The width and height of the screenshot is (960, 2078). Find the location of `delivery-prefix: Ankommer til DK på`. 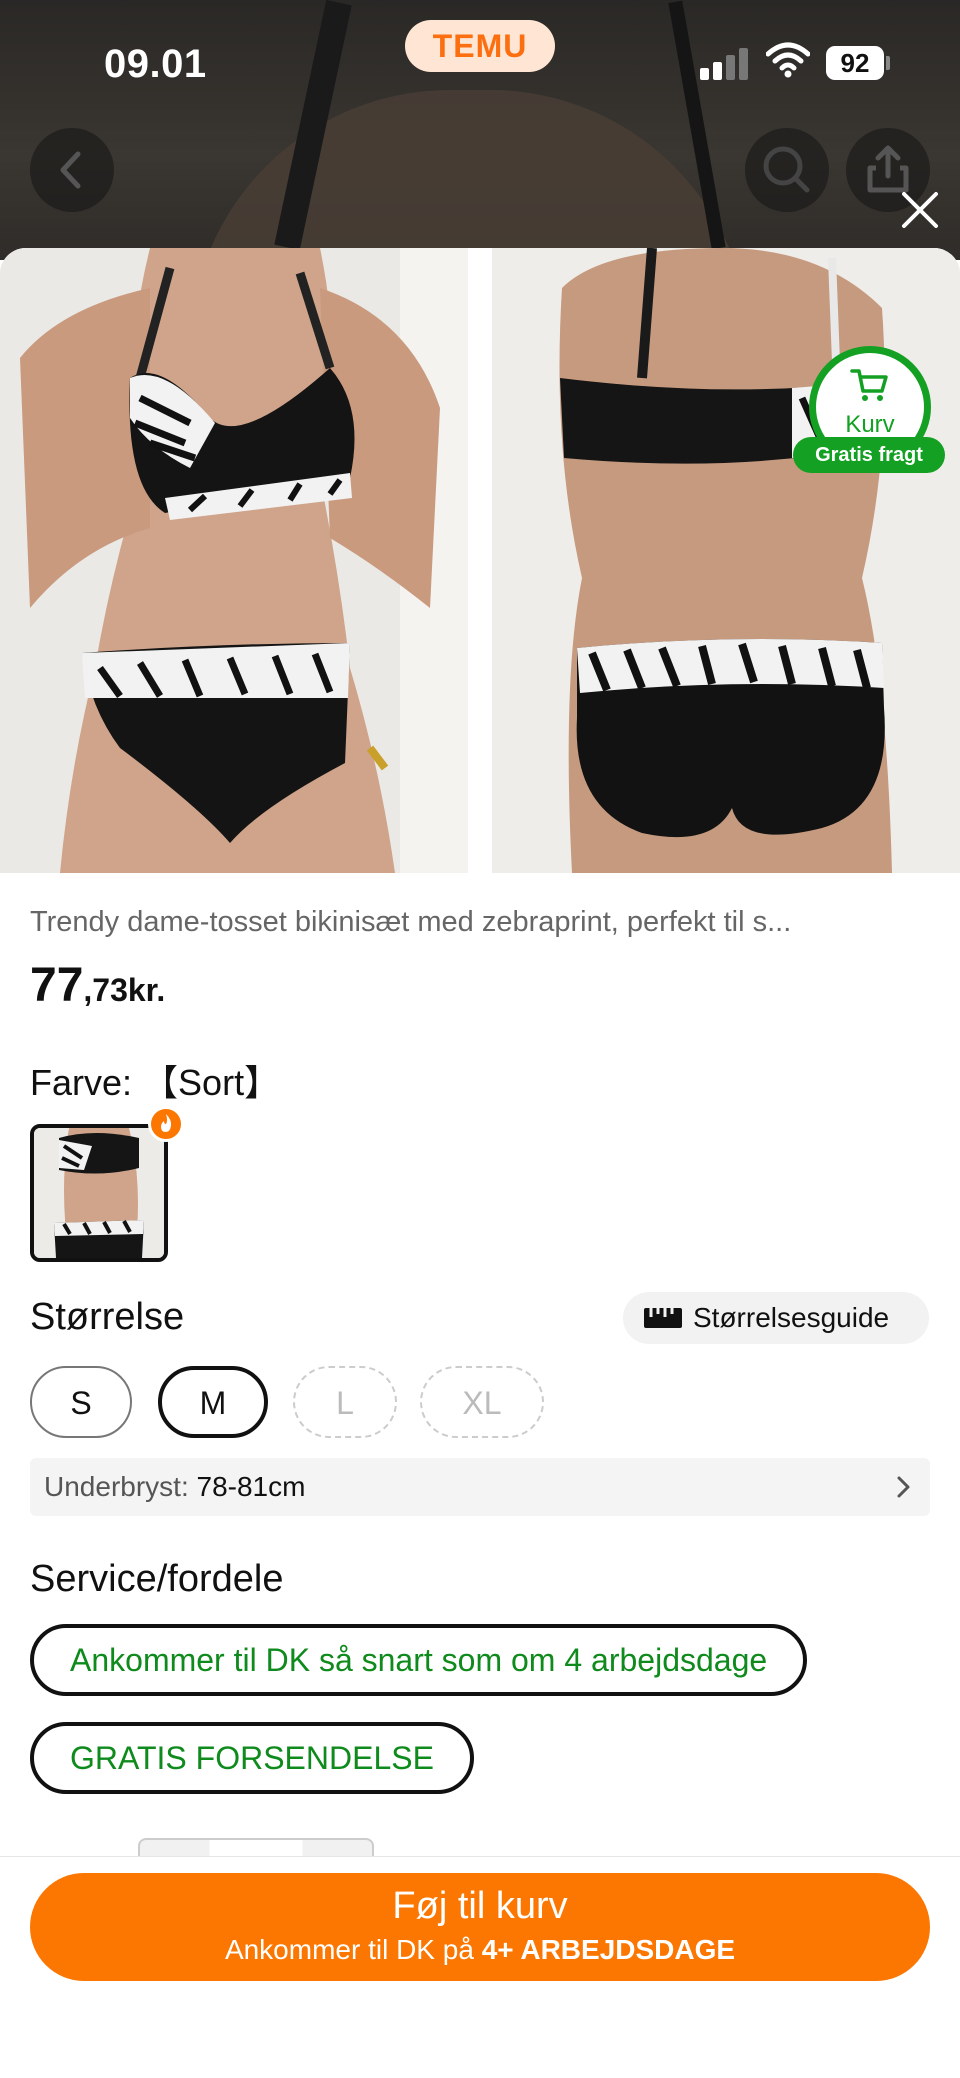

delivery-prefix: Ankommer til DK på is located at coordinates (353, 1949).